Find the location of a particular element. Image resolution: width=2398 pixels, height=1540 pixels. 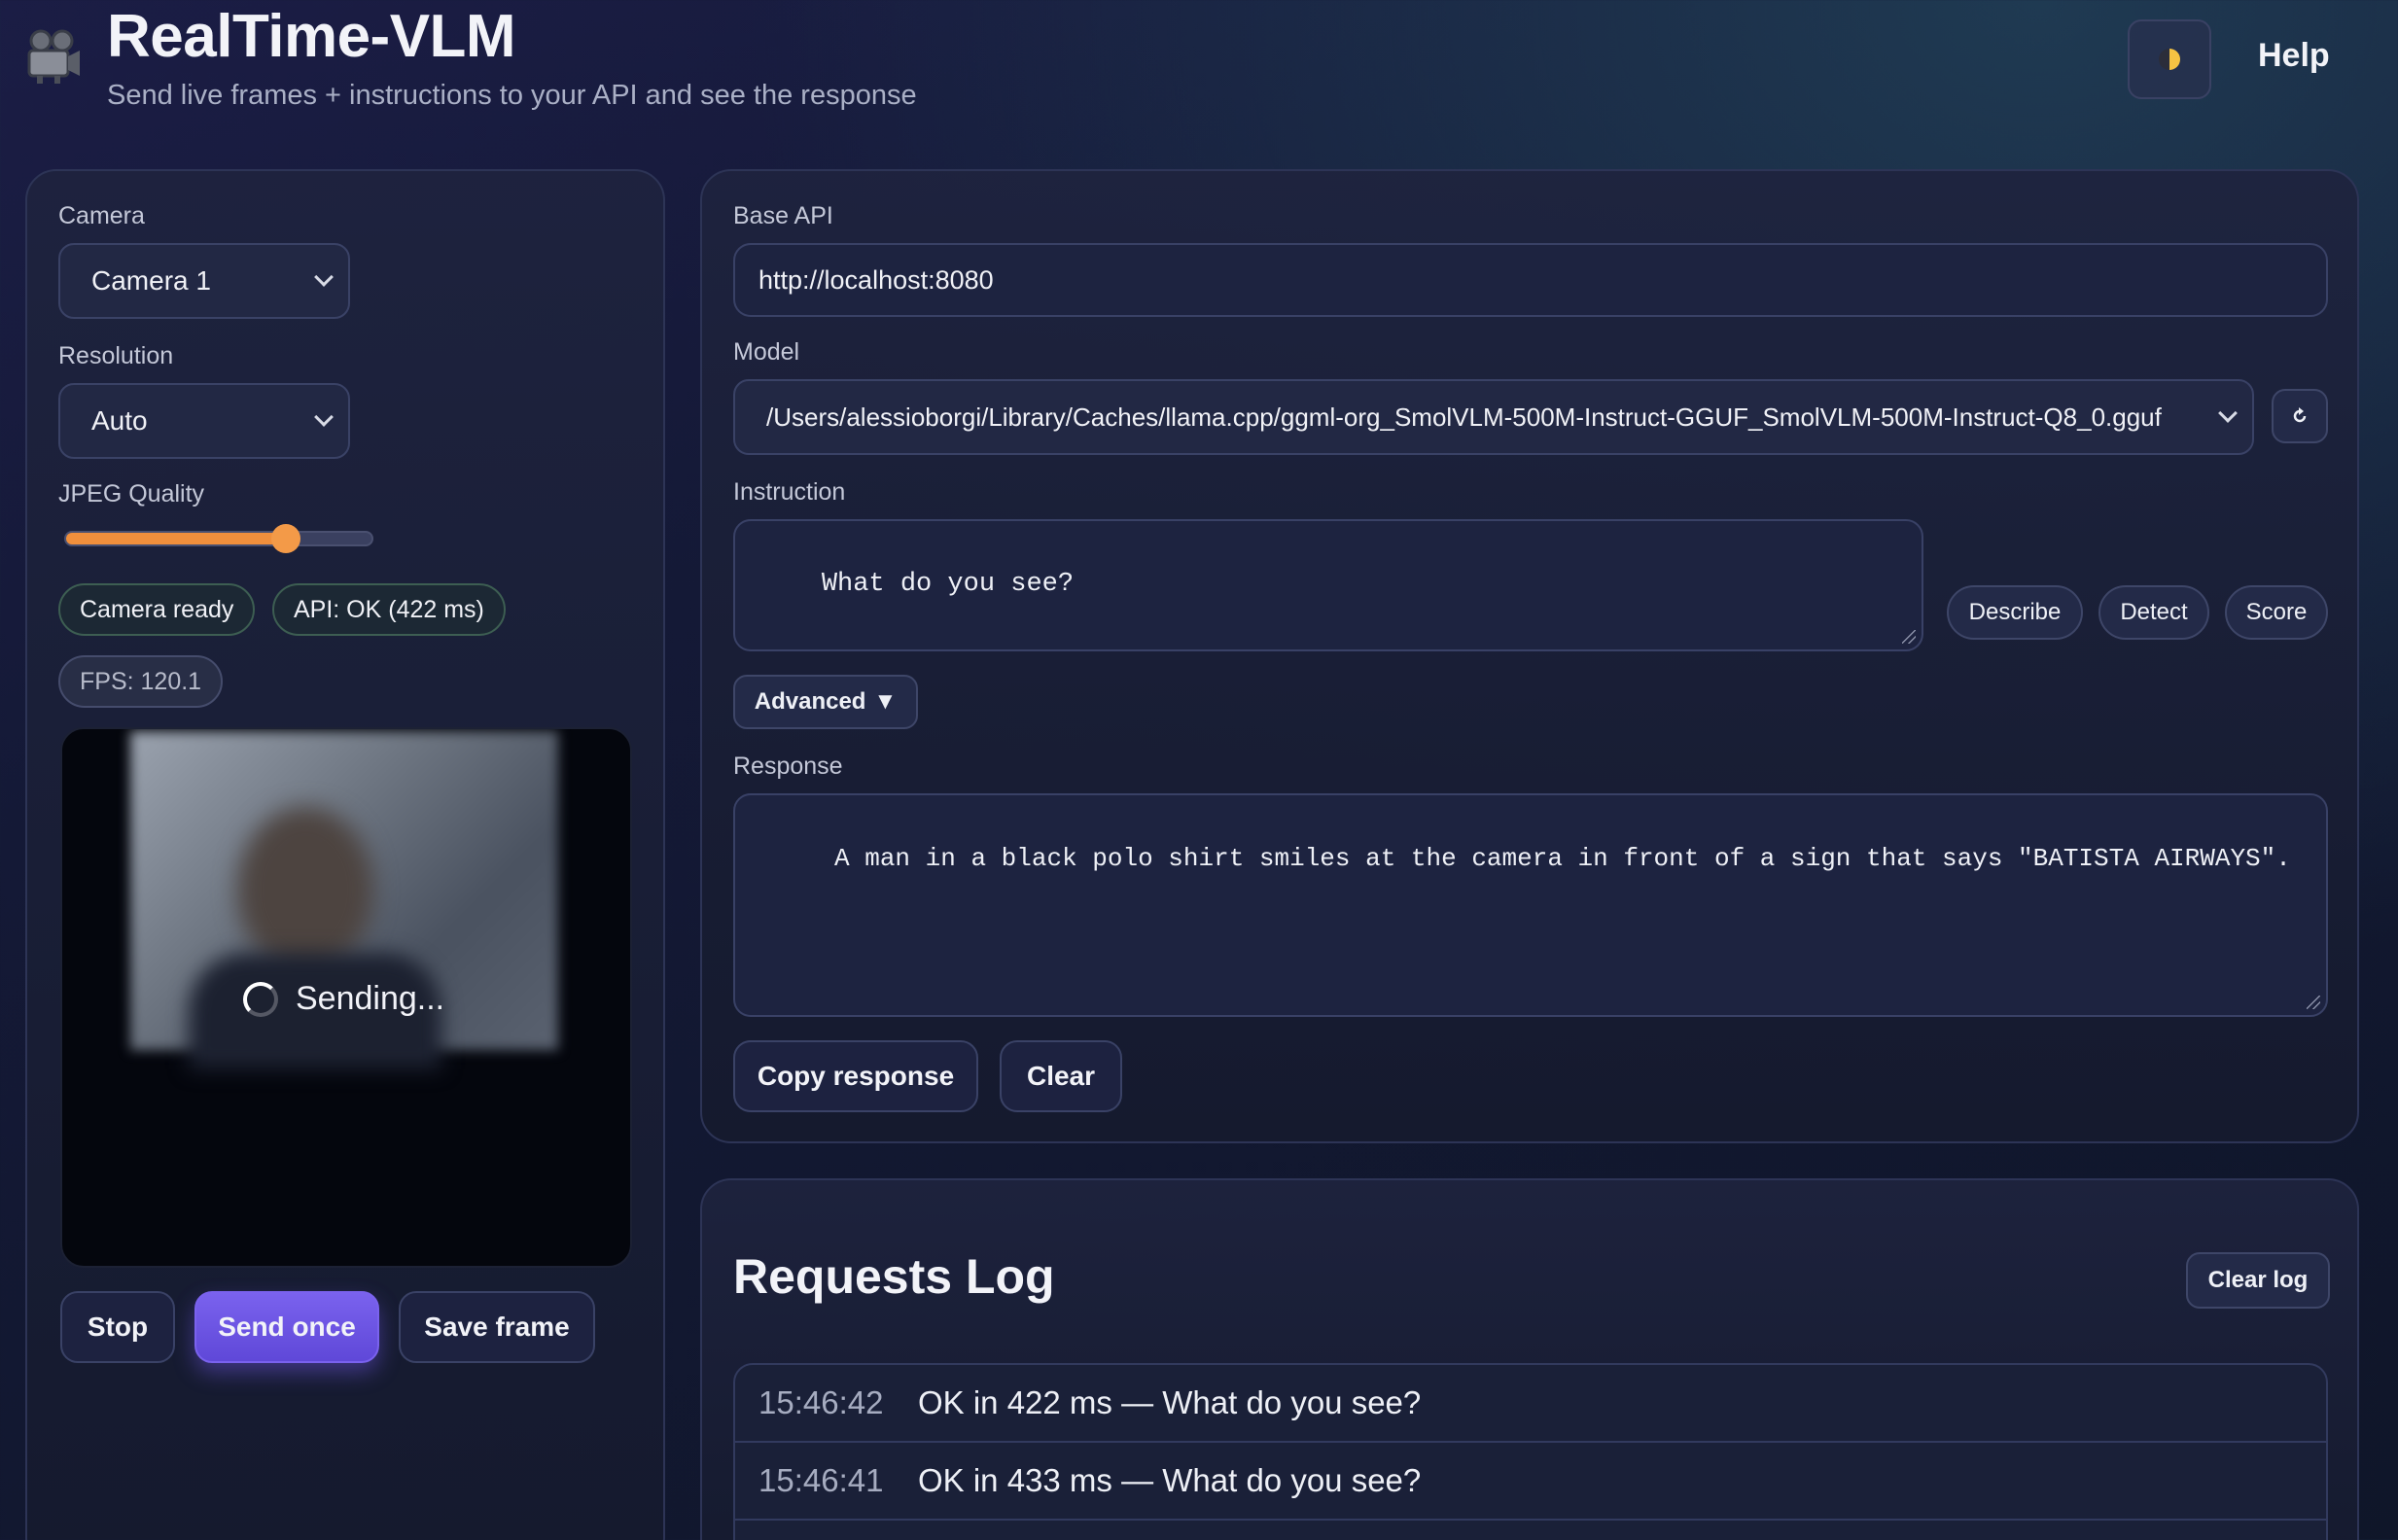

preset-score-button: Score is located at coordinates (2277, 612).